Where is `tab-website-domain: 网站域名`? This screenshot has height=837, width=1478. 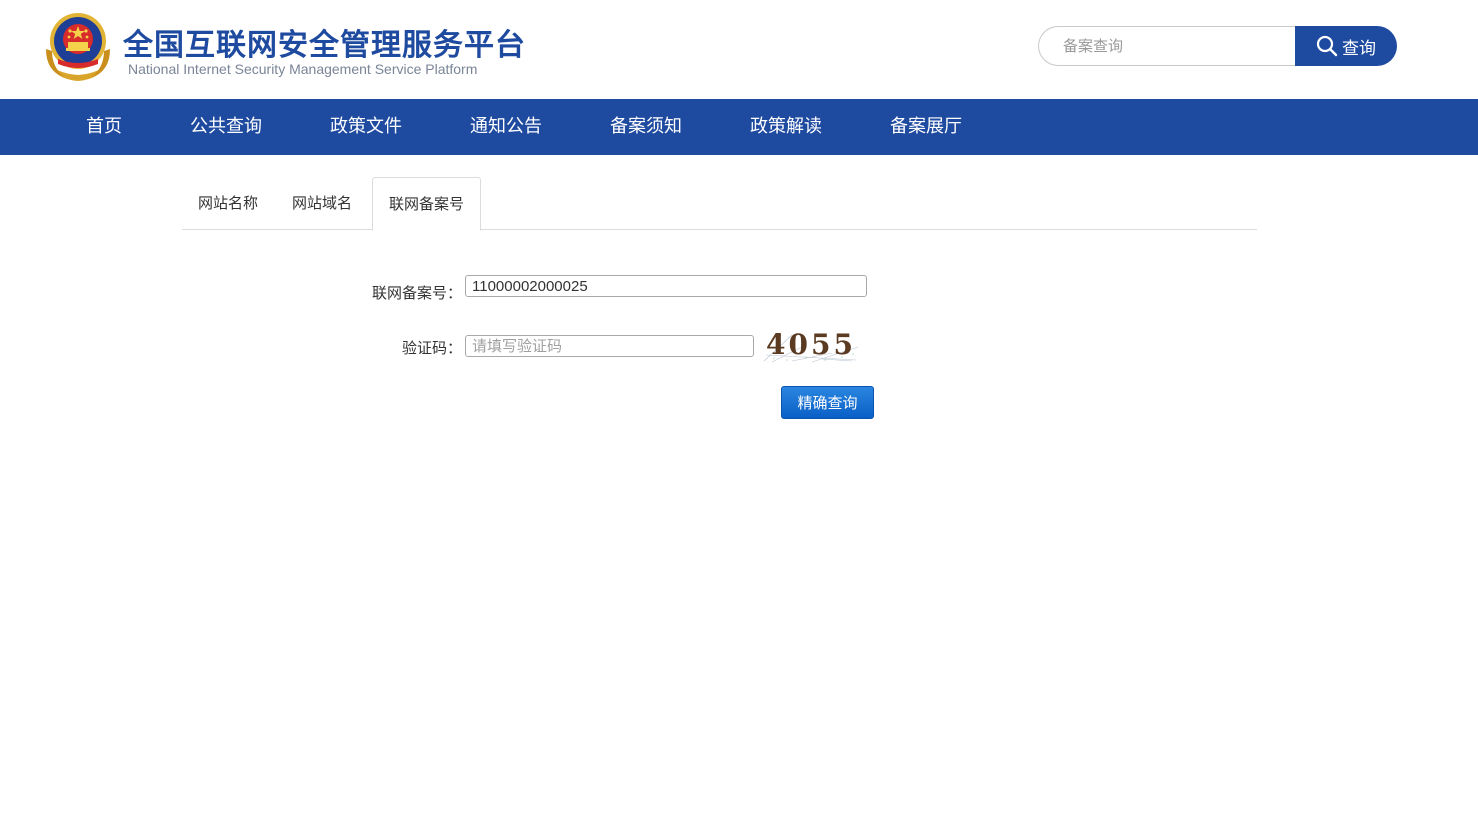
tab-website-domain: 网站域名 is located at coordinates (322, 203).